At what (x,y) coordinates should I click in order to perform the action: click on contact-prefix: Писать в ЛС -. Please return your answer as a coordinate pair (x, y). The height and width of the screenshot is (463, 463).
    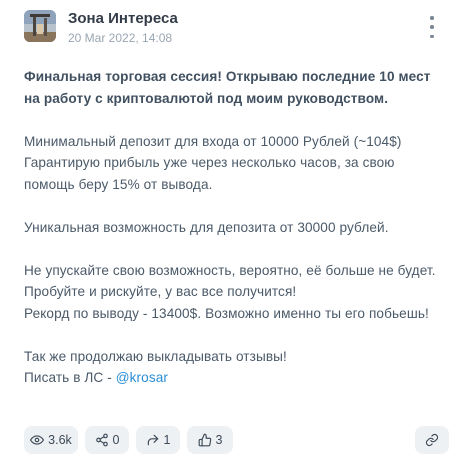
    Looking at the image, I should click on (70, 377).